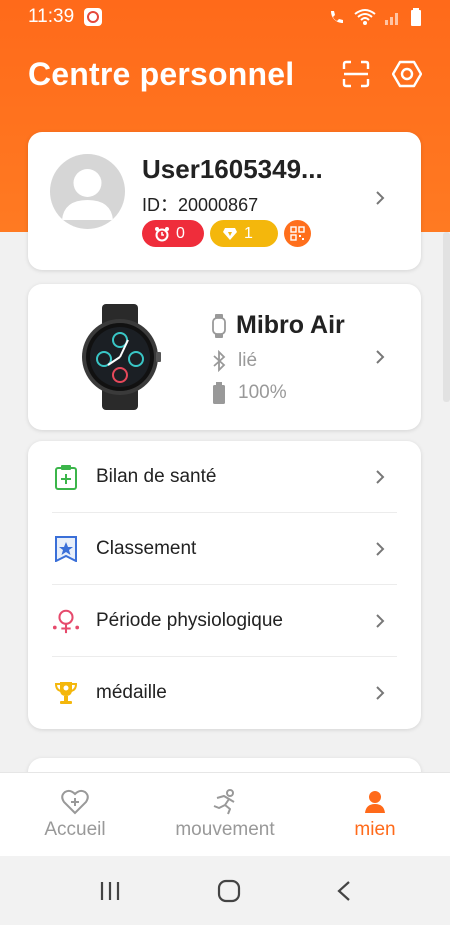  Describe the element at coordinates (375, 814) in the screenshot. I see `nav-tab-mine: mien` at that location.